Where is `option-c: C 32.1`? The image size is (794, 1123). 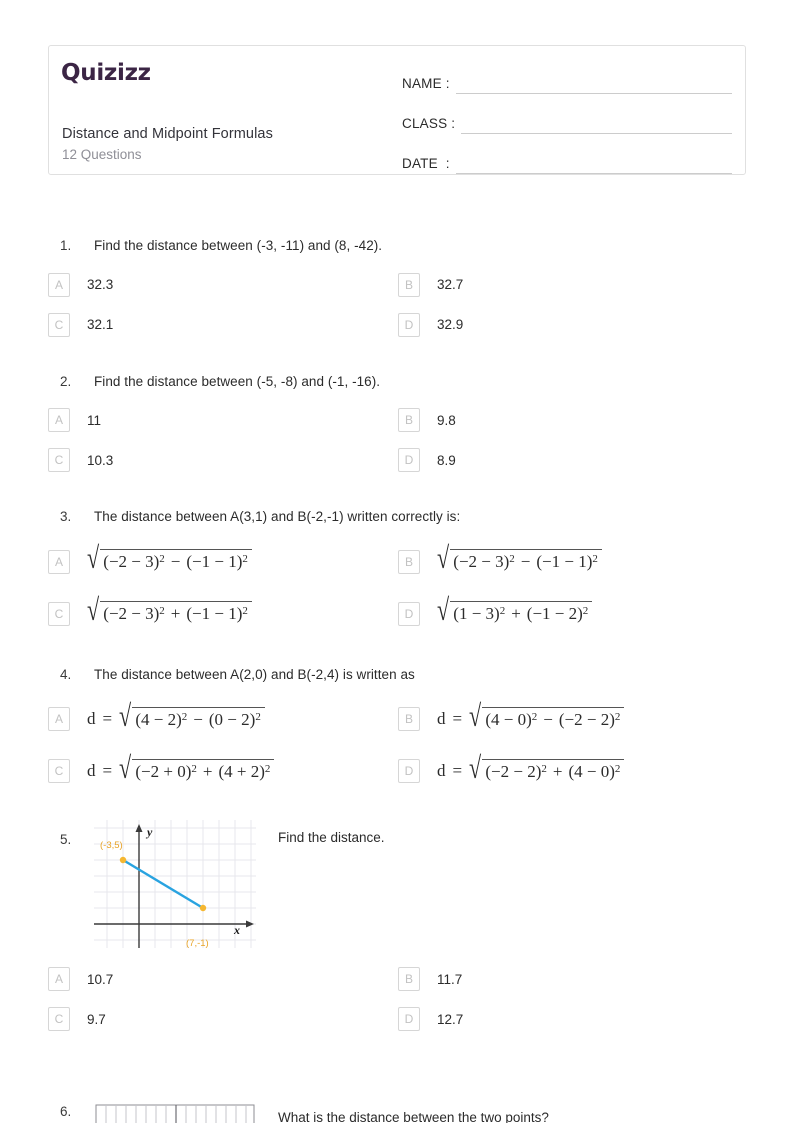
option-c: C 32.1 is located at coordinates (223, 325).